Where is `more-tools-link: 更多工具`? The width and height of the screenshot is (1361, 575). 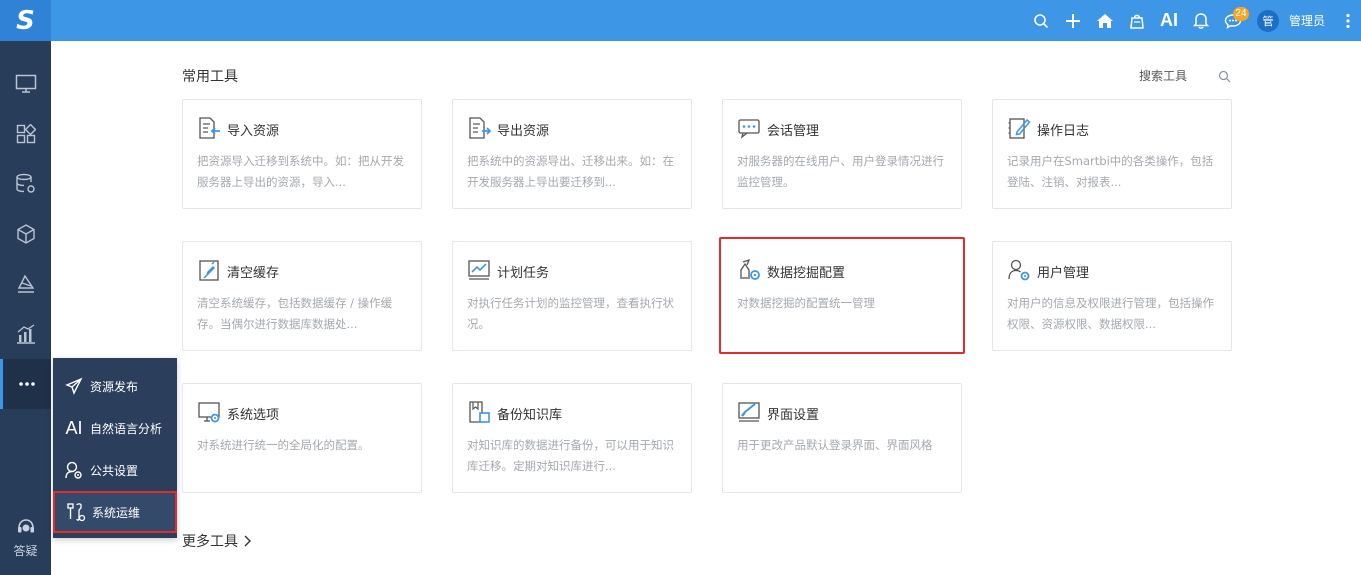
more-tools-link: 更多工具 is located at coordinates (217, 541).